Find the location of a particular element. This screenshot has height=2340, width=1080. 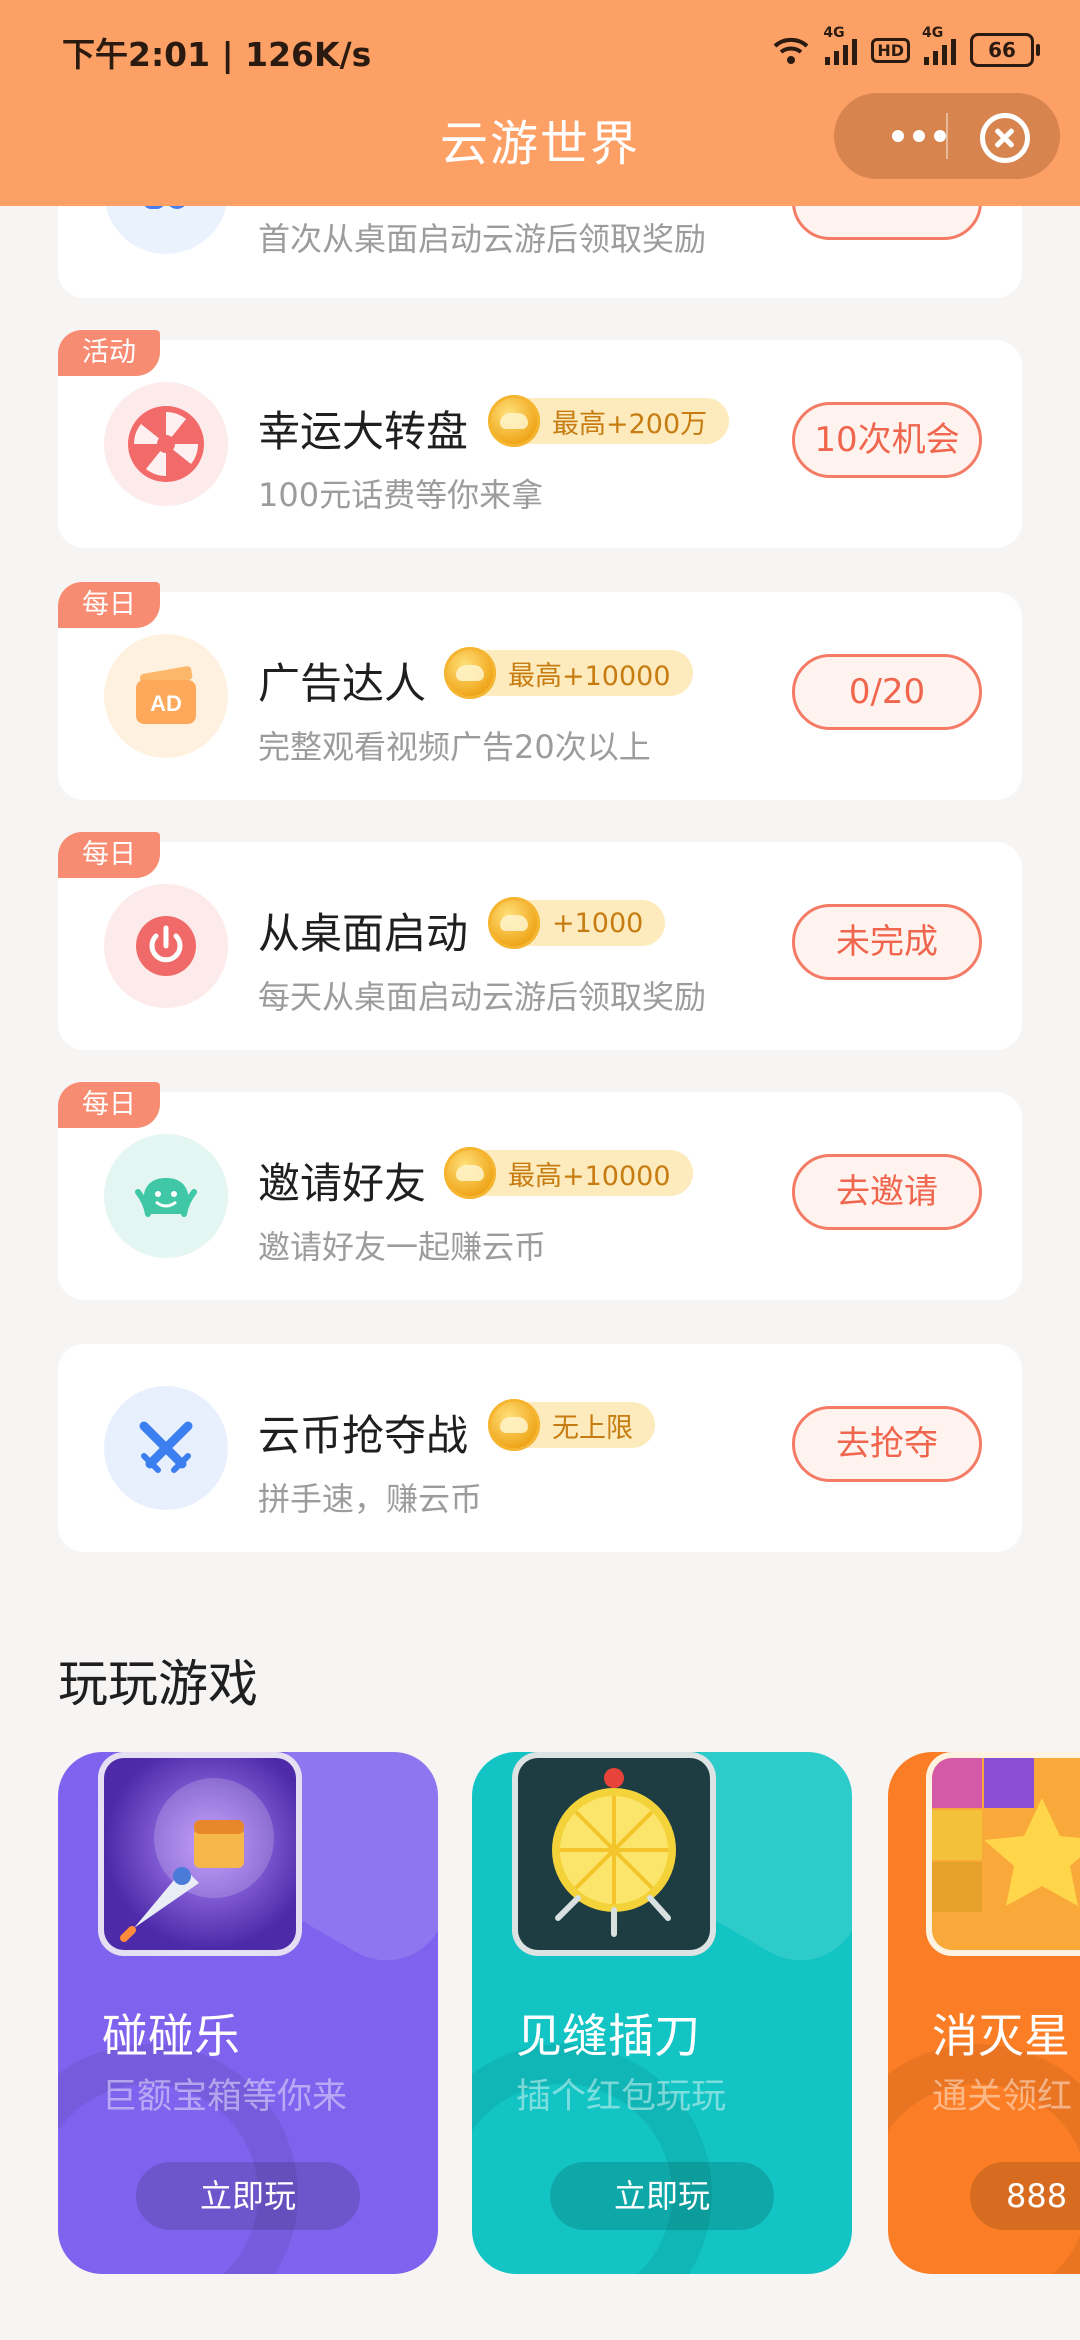

reward-amount: 最高+200万 is located at coordinates (630, 424).